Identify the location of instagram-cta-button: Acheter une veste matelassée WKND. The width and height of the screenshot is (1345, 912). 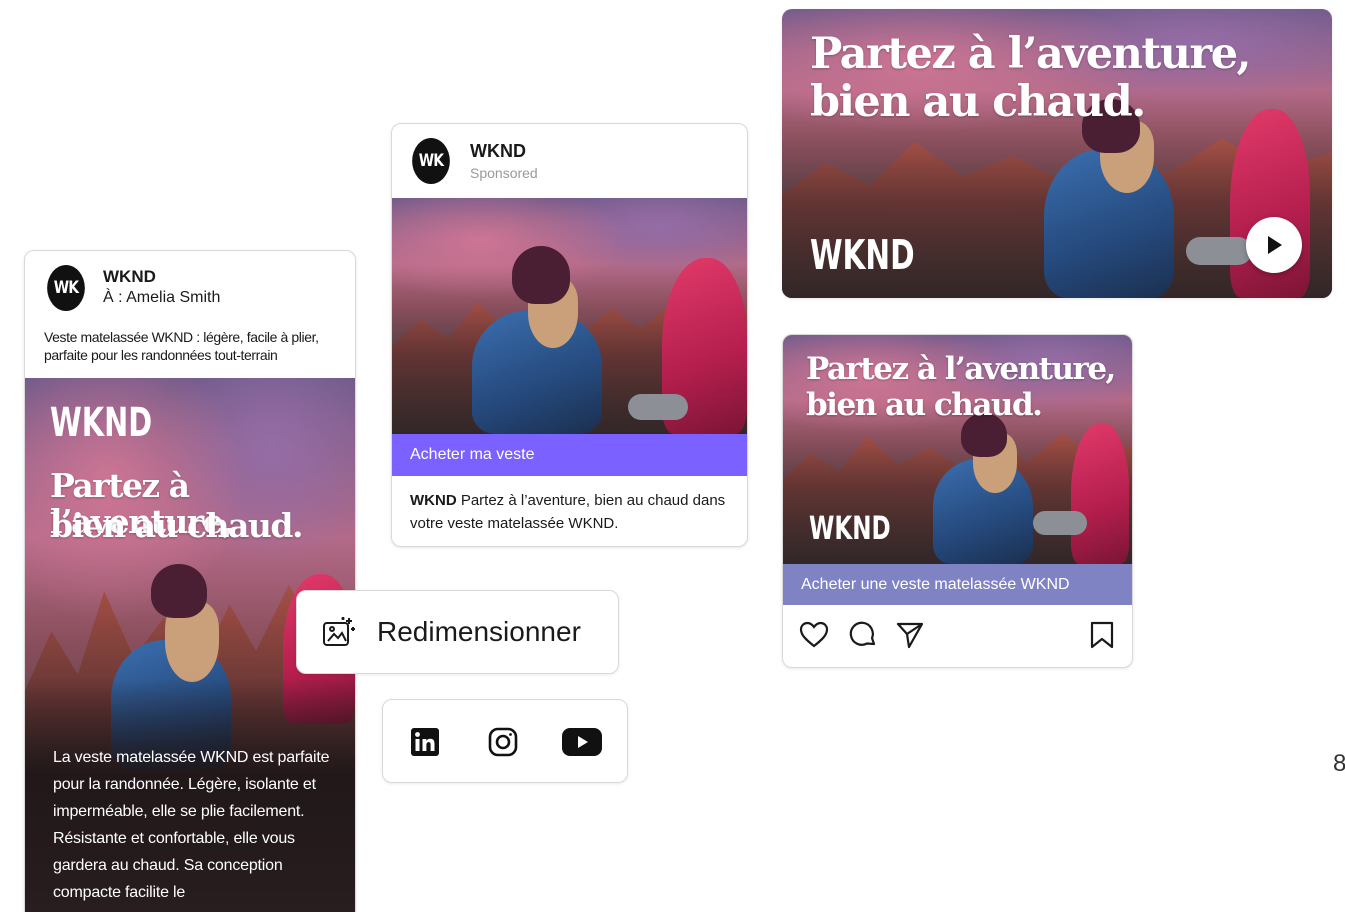
(957, 584).